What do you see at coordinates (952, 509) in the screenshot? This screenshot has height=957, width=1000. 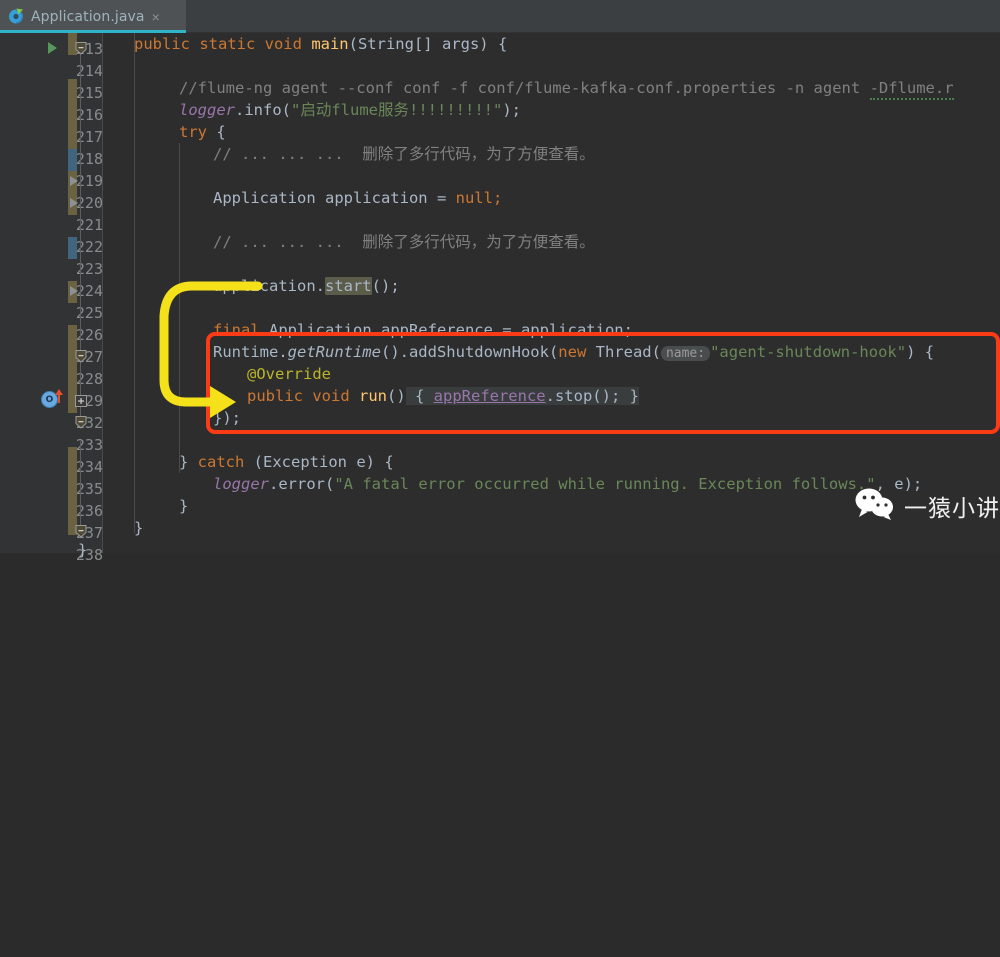 I see `watermark-text: 一猿小讲` at bounding box center [952, 509].